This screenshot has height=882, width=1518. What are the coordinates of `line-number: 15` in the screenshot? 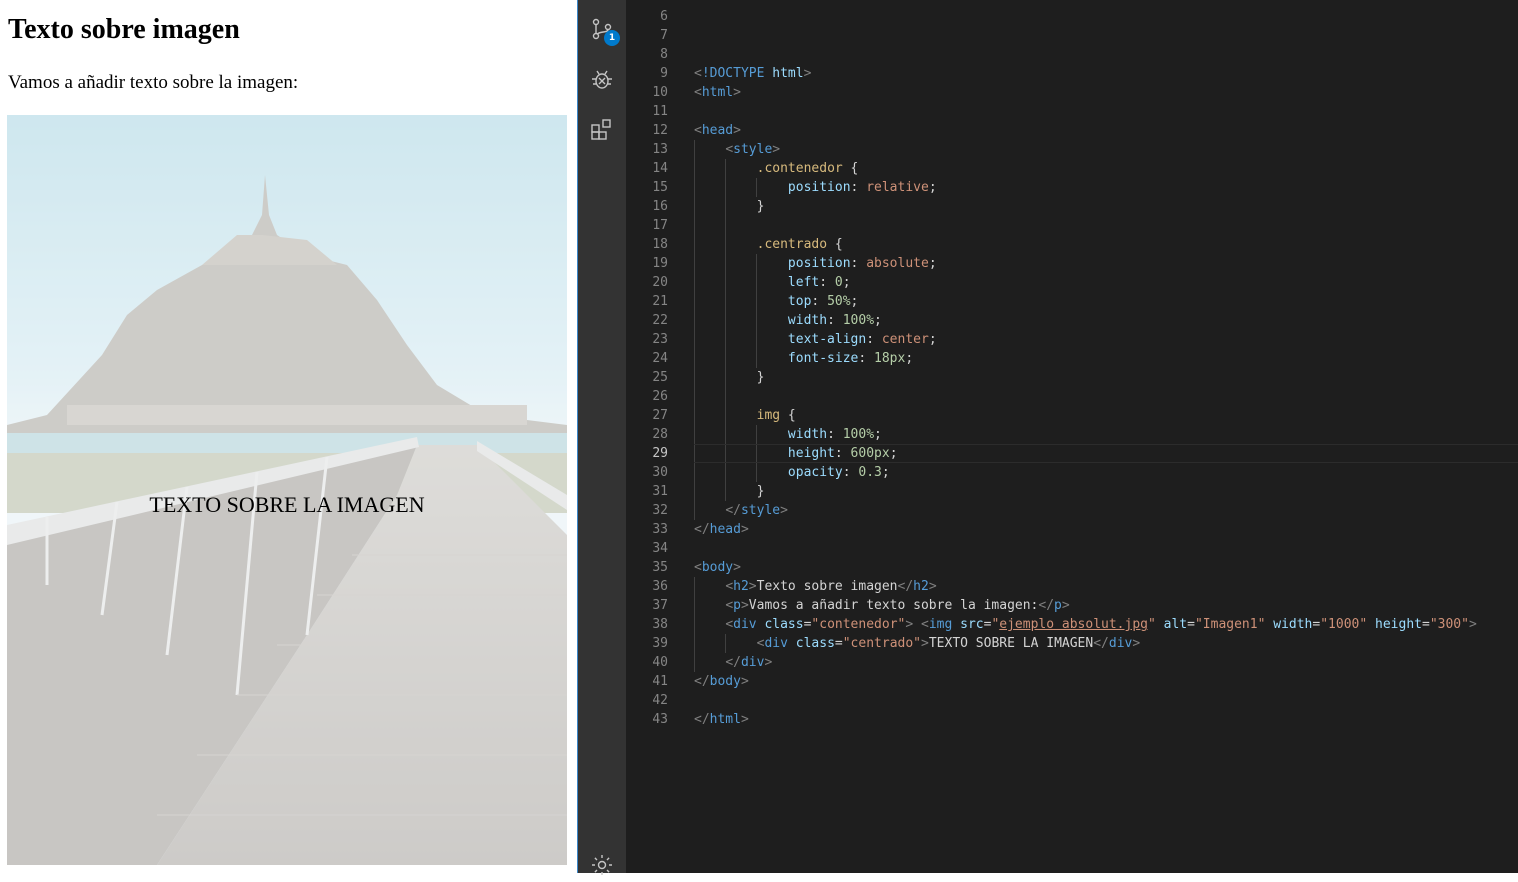 It's located at (660, 187).